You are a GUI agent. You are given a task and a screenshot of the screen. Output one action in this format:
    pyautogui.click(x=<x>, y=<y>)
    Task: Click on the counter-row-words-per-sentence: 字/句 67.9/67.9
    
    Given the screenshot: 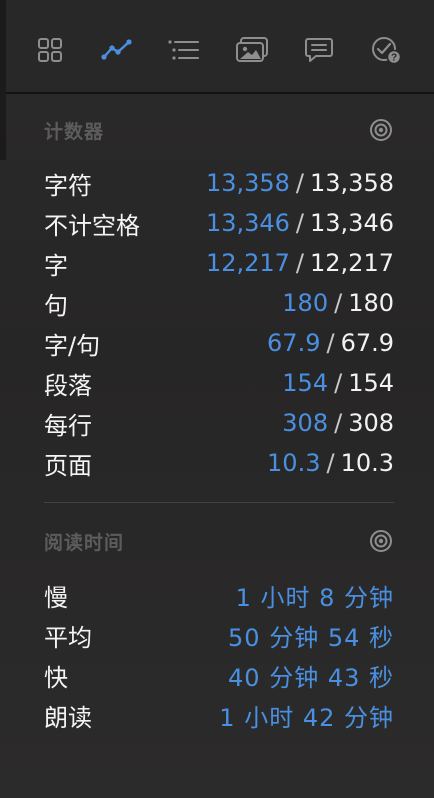 What is the action you would take?
    pyautogui.click(x=219, y=343)
    